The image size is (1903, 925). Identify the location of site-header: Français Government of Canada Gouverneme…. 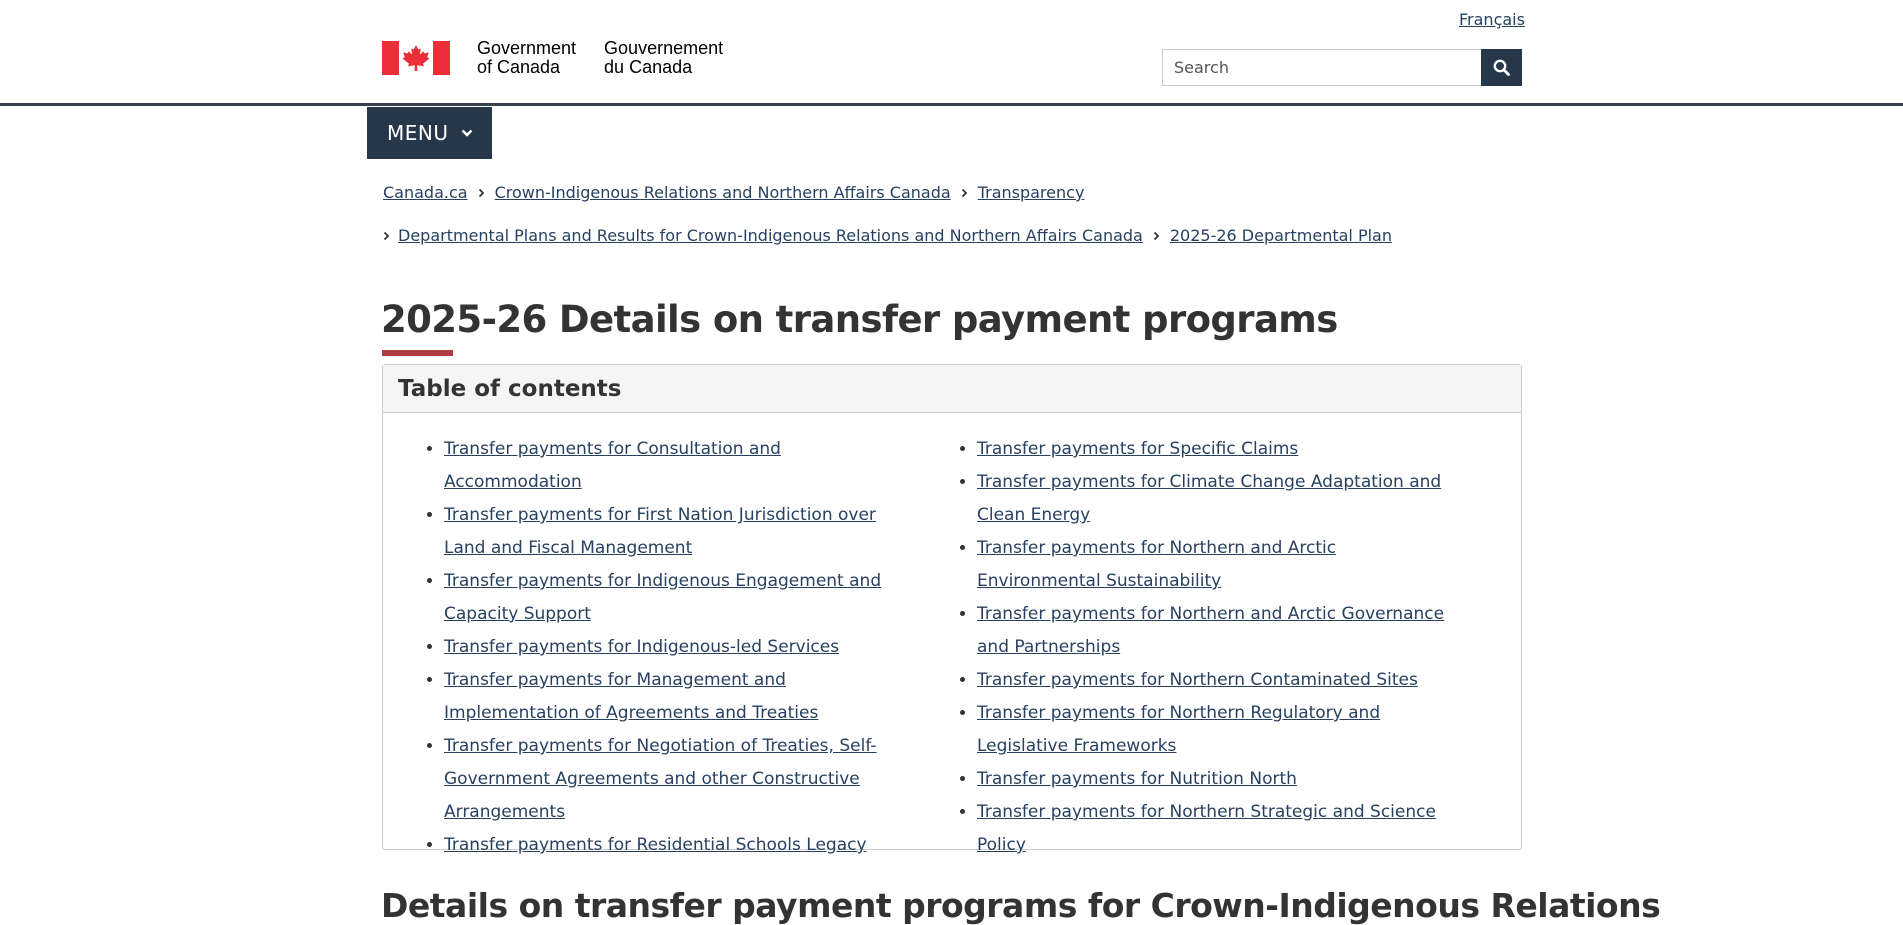
(951, 53).